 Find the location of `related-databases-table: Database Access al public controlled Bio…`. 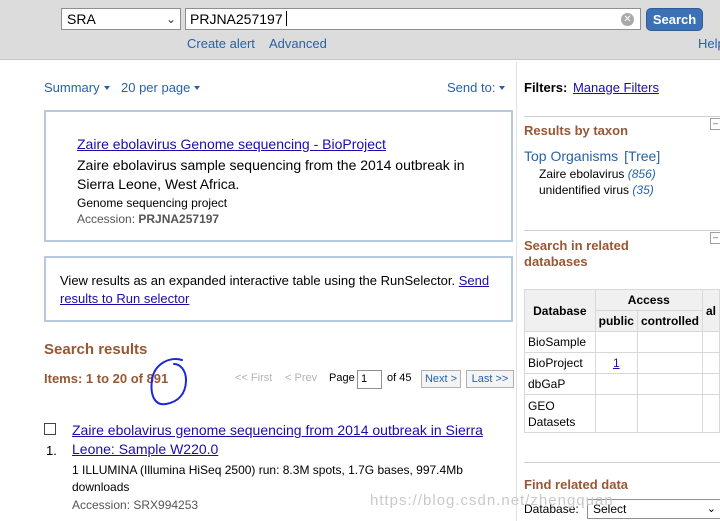

related-databases-table: Database Access al public controlled Bio… is located at coordinates (622, 361).